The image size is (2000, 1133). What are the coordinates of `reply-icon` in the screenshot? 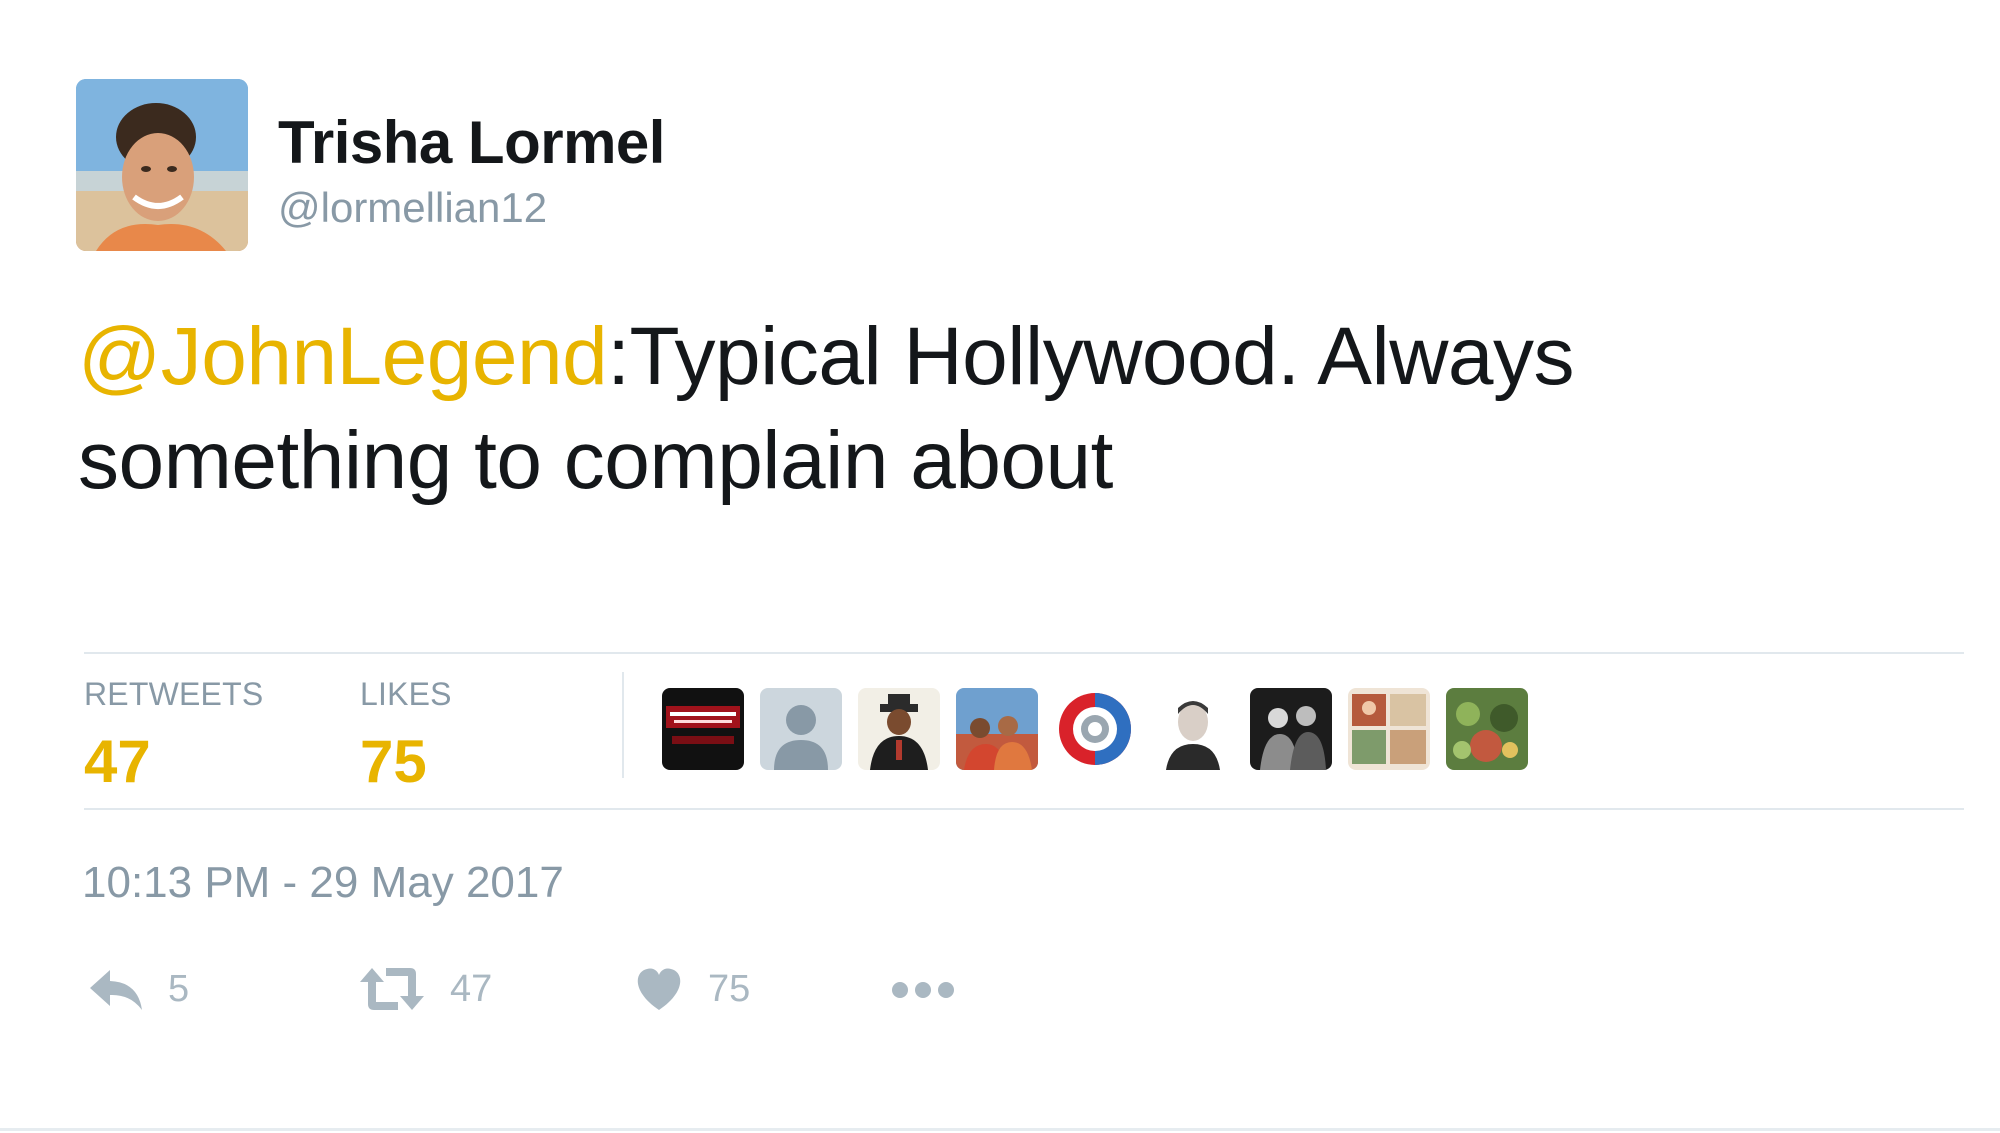 It's located at (116, 990).